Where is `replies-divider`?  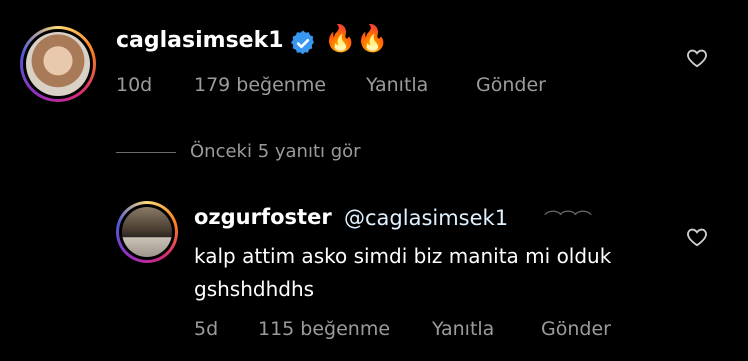
replies-divider is located at coordinates (146, 152).